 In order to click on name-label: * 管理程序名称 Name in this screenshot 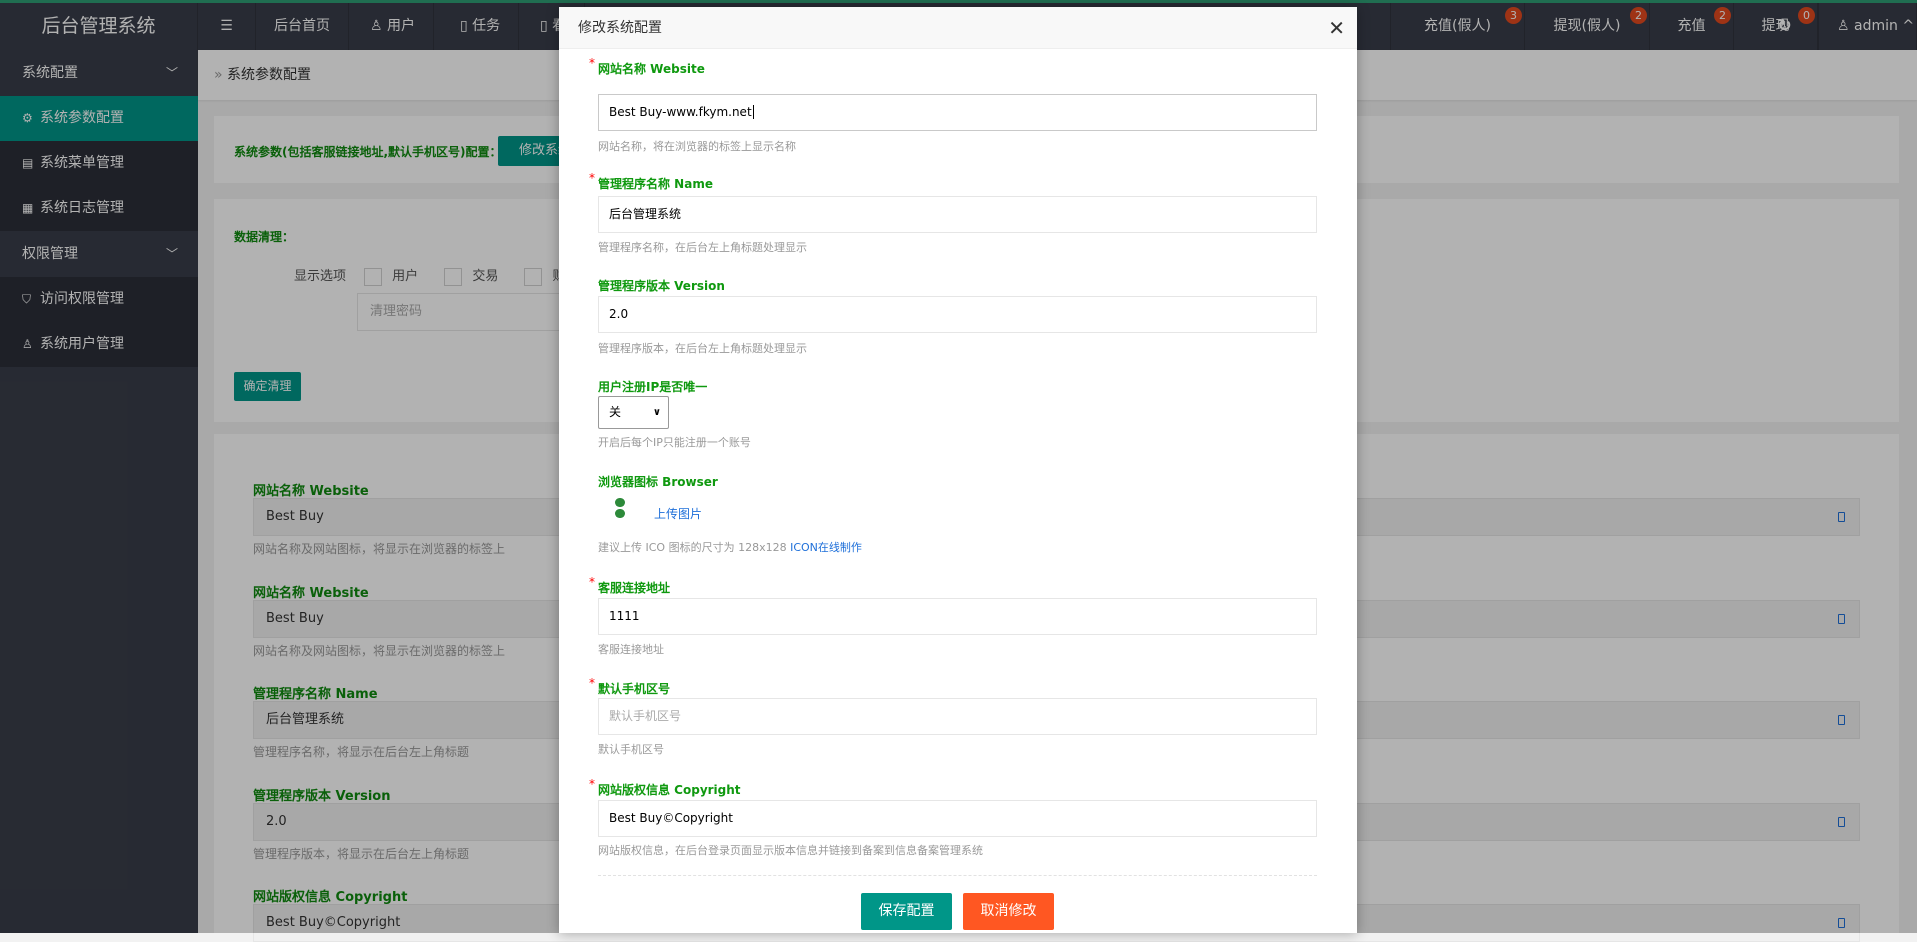, I will do `click(651, 181)`.